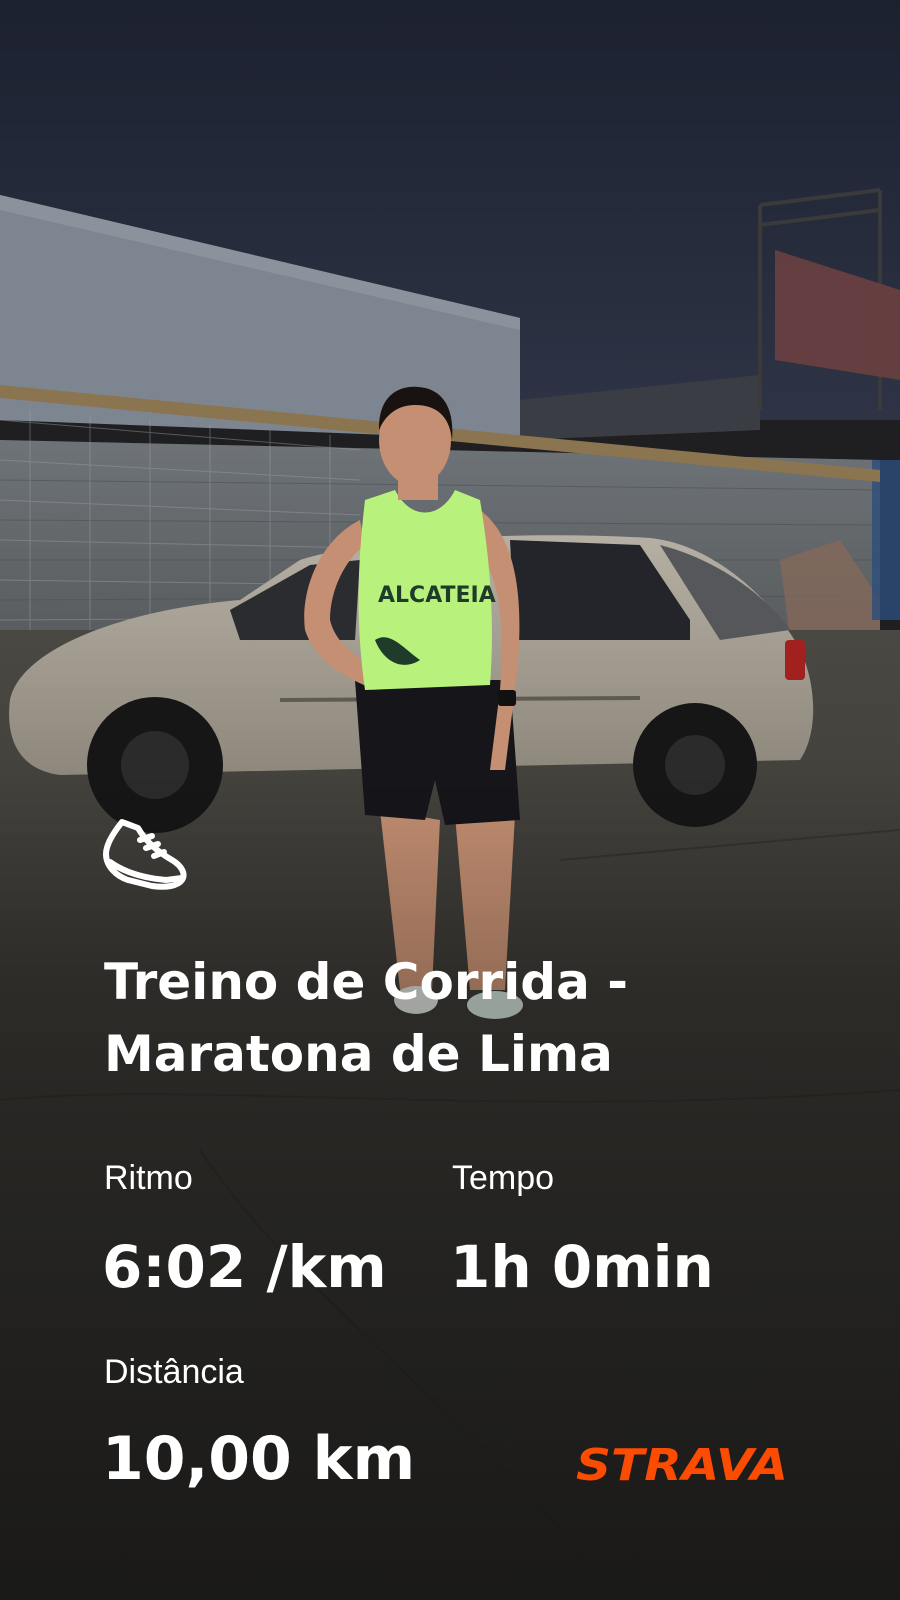 The height and width of the screenshot is (1600, 900). I want to click on distance-label: Distância, so click(174, 1372).